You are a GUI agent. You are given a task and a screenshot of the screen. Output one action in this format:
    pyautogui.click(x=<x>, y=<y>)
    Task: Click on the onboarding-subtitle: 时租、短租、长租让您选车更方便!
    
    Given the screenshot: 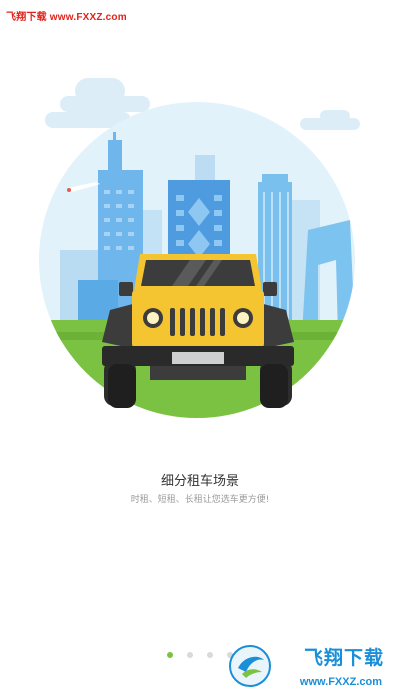 What is the action you would take?
    pyautogui.click(x=200, y=500)
    